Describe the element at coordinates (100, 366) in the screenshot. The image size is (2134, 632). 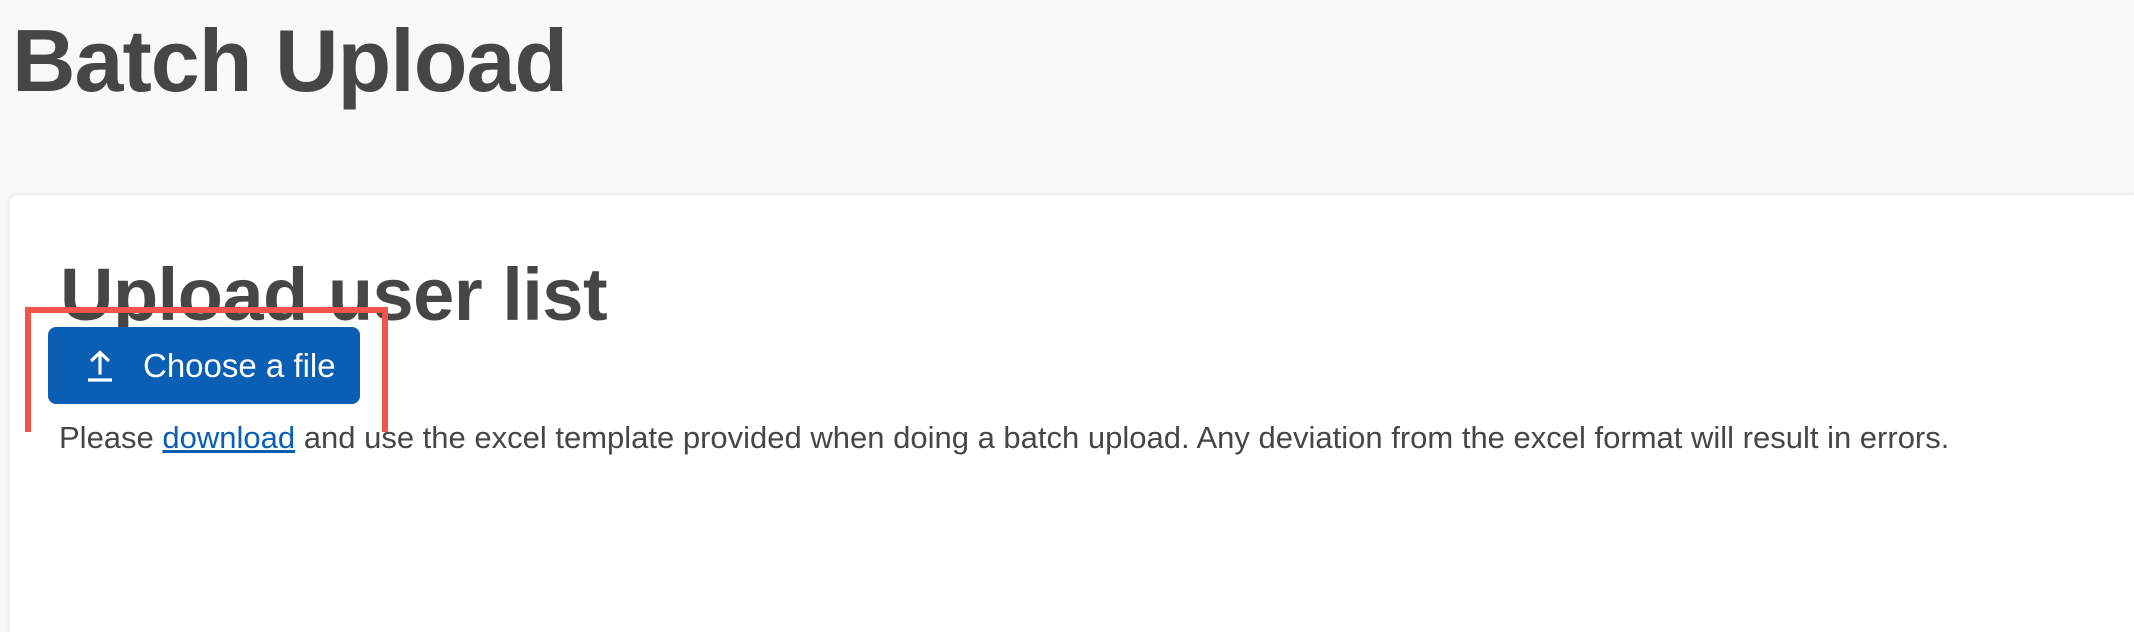
I see `upload-icon` at that location.